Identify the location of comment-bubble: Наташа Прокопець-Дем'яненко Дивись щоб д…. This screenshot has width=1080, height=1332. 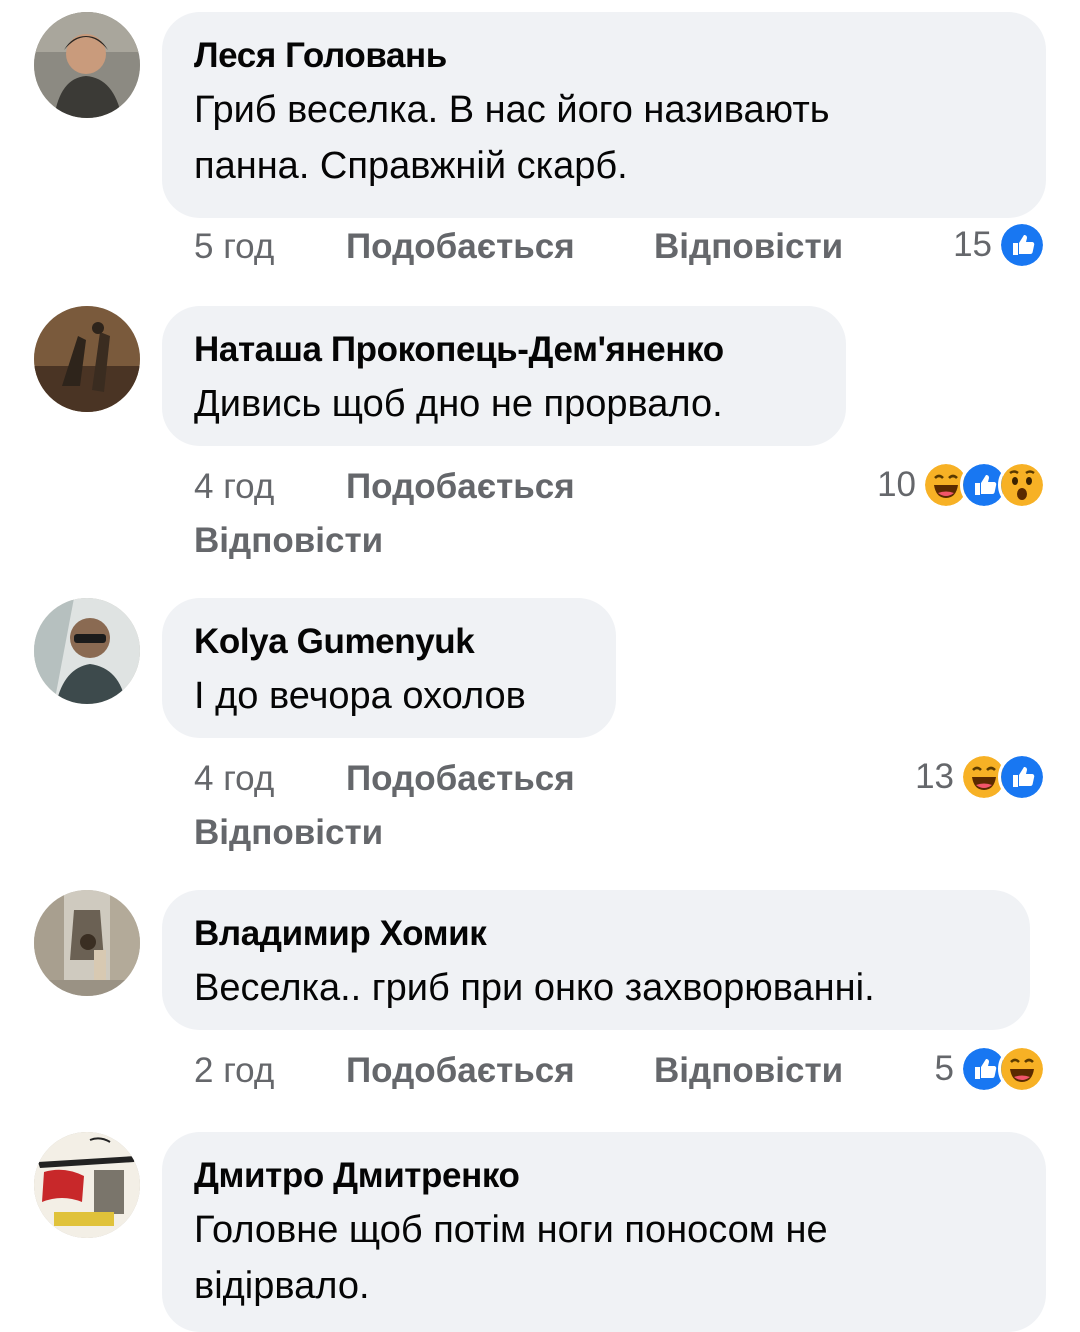
(504, 376).